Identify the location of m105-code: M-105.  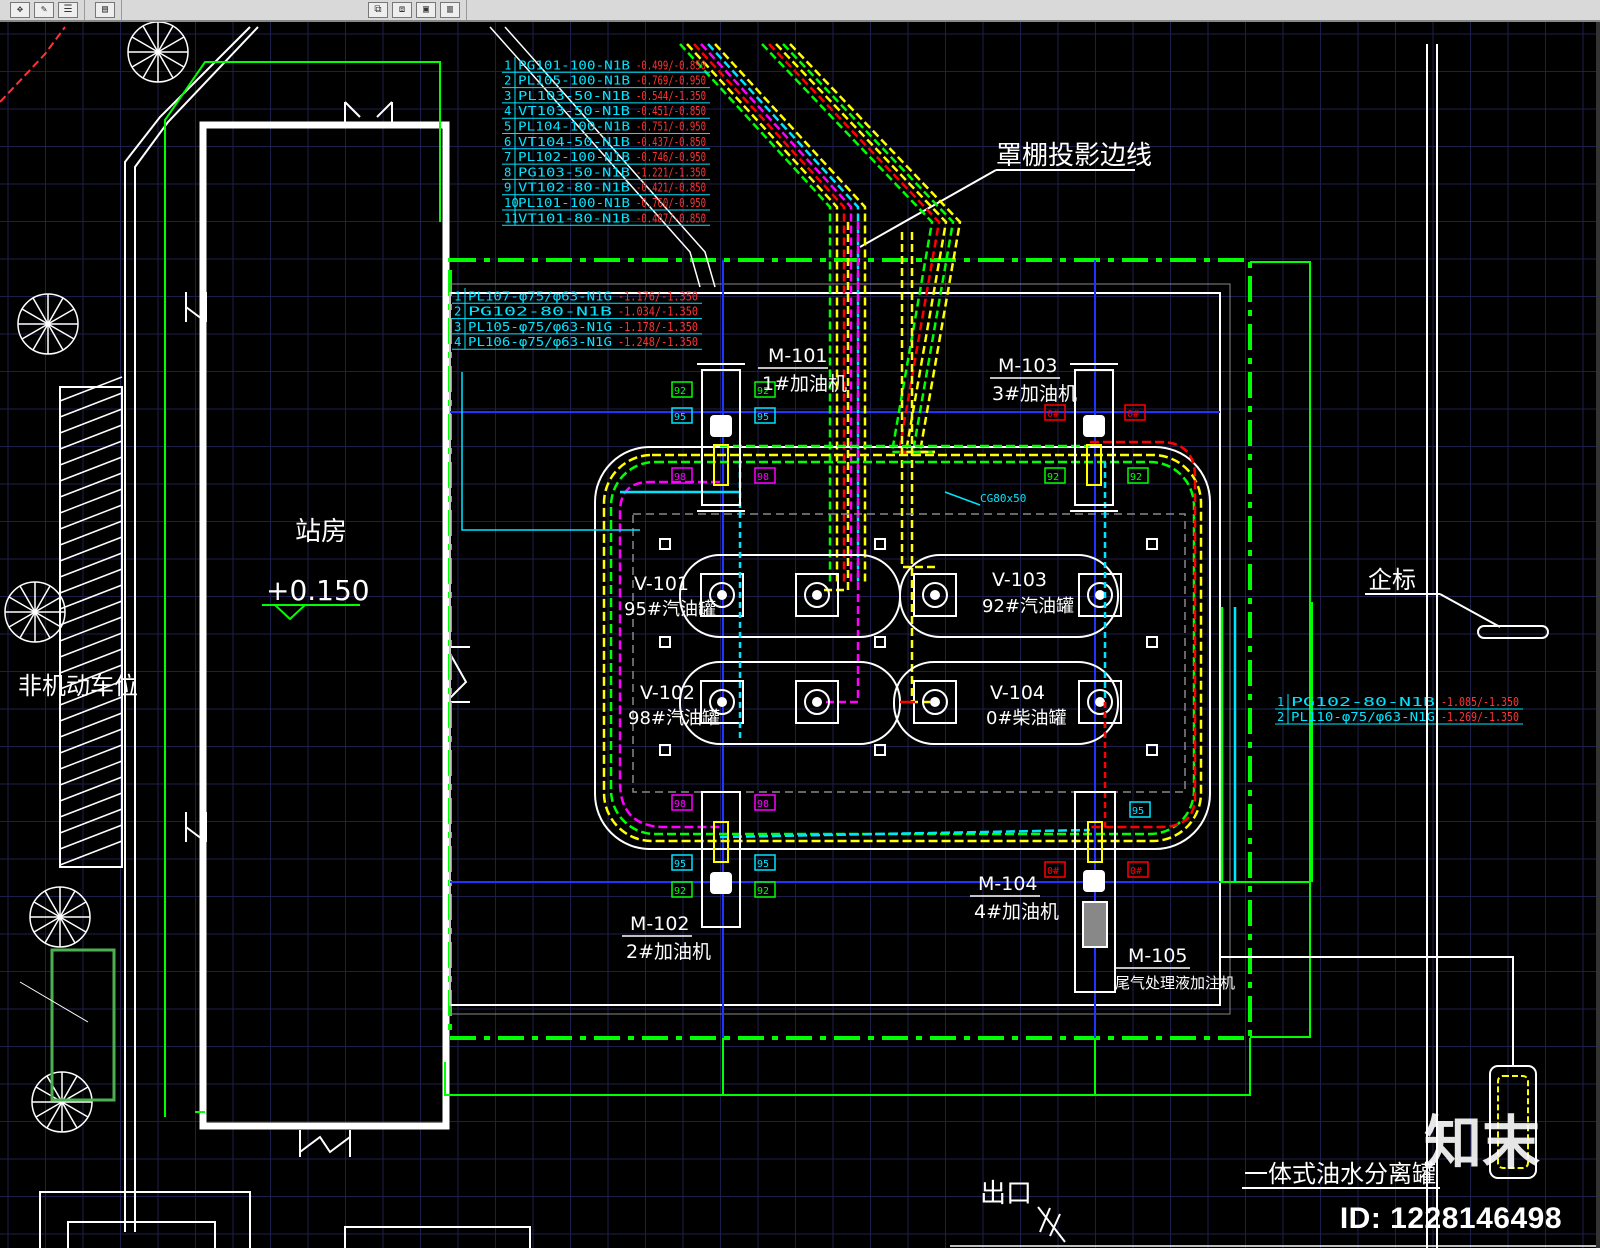
(1158, 956).